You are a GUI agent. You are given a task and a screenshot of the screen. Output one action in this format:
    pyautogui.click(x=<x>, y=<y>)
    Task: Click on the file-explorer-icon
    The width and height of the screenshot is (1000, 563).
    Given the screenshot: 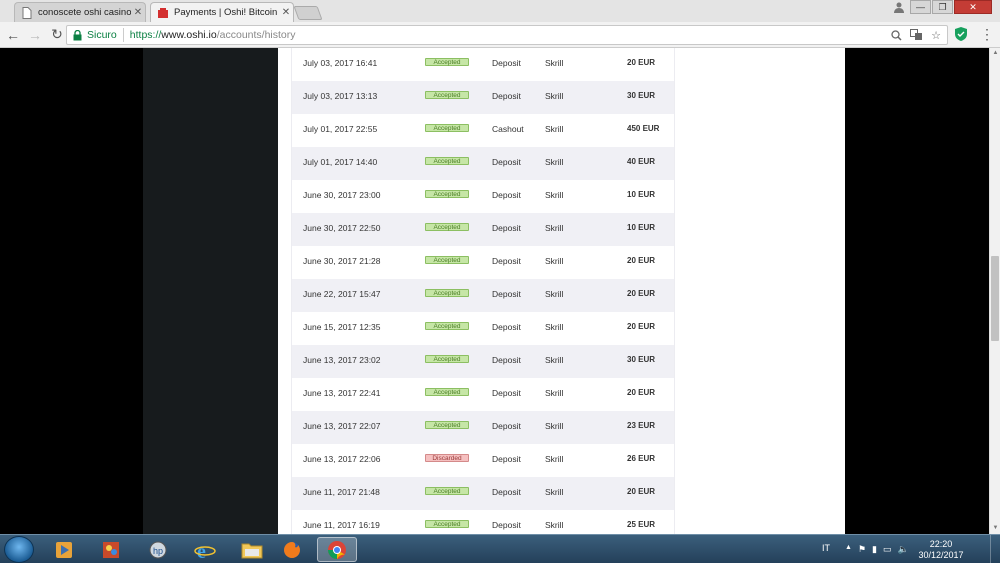 What is the action you would take?
    pyautogui.click(x=252, y=549)
    